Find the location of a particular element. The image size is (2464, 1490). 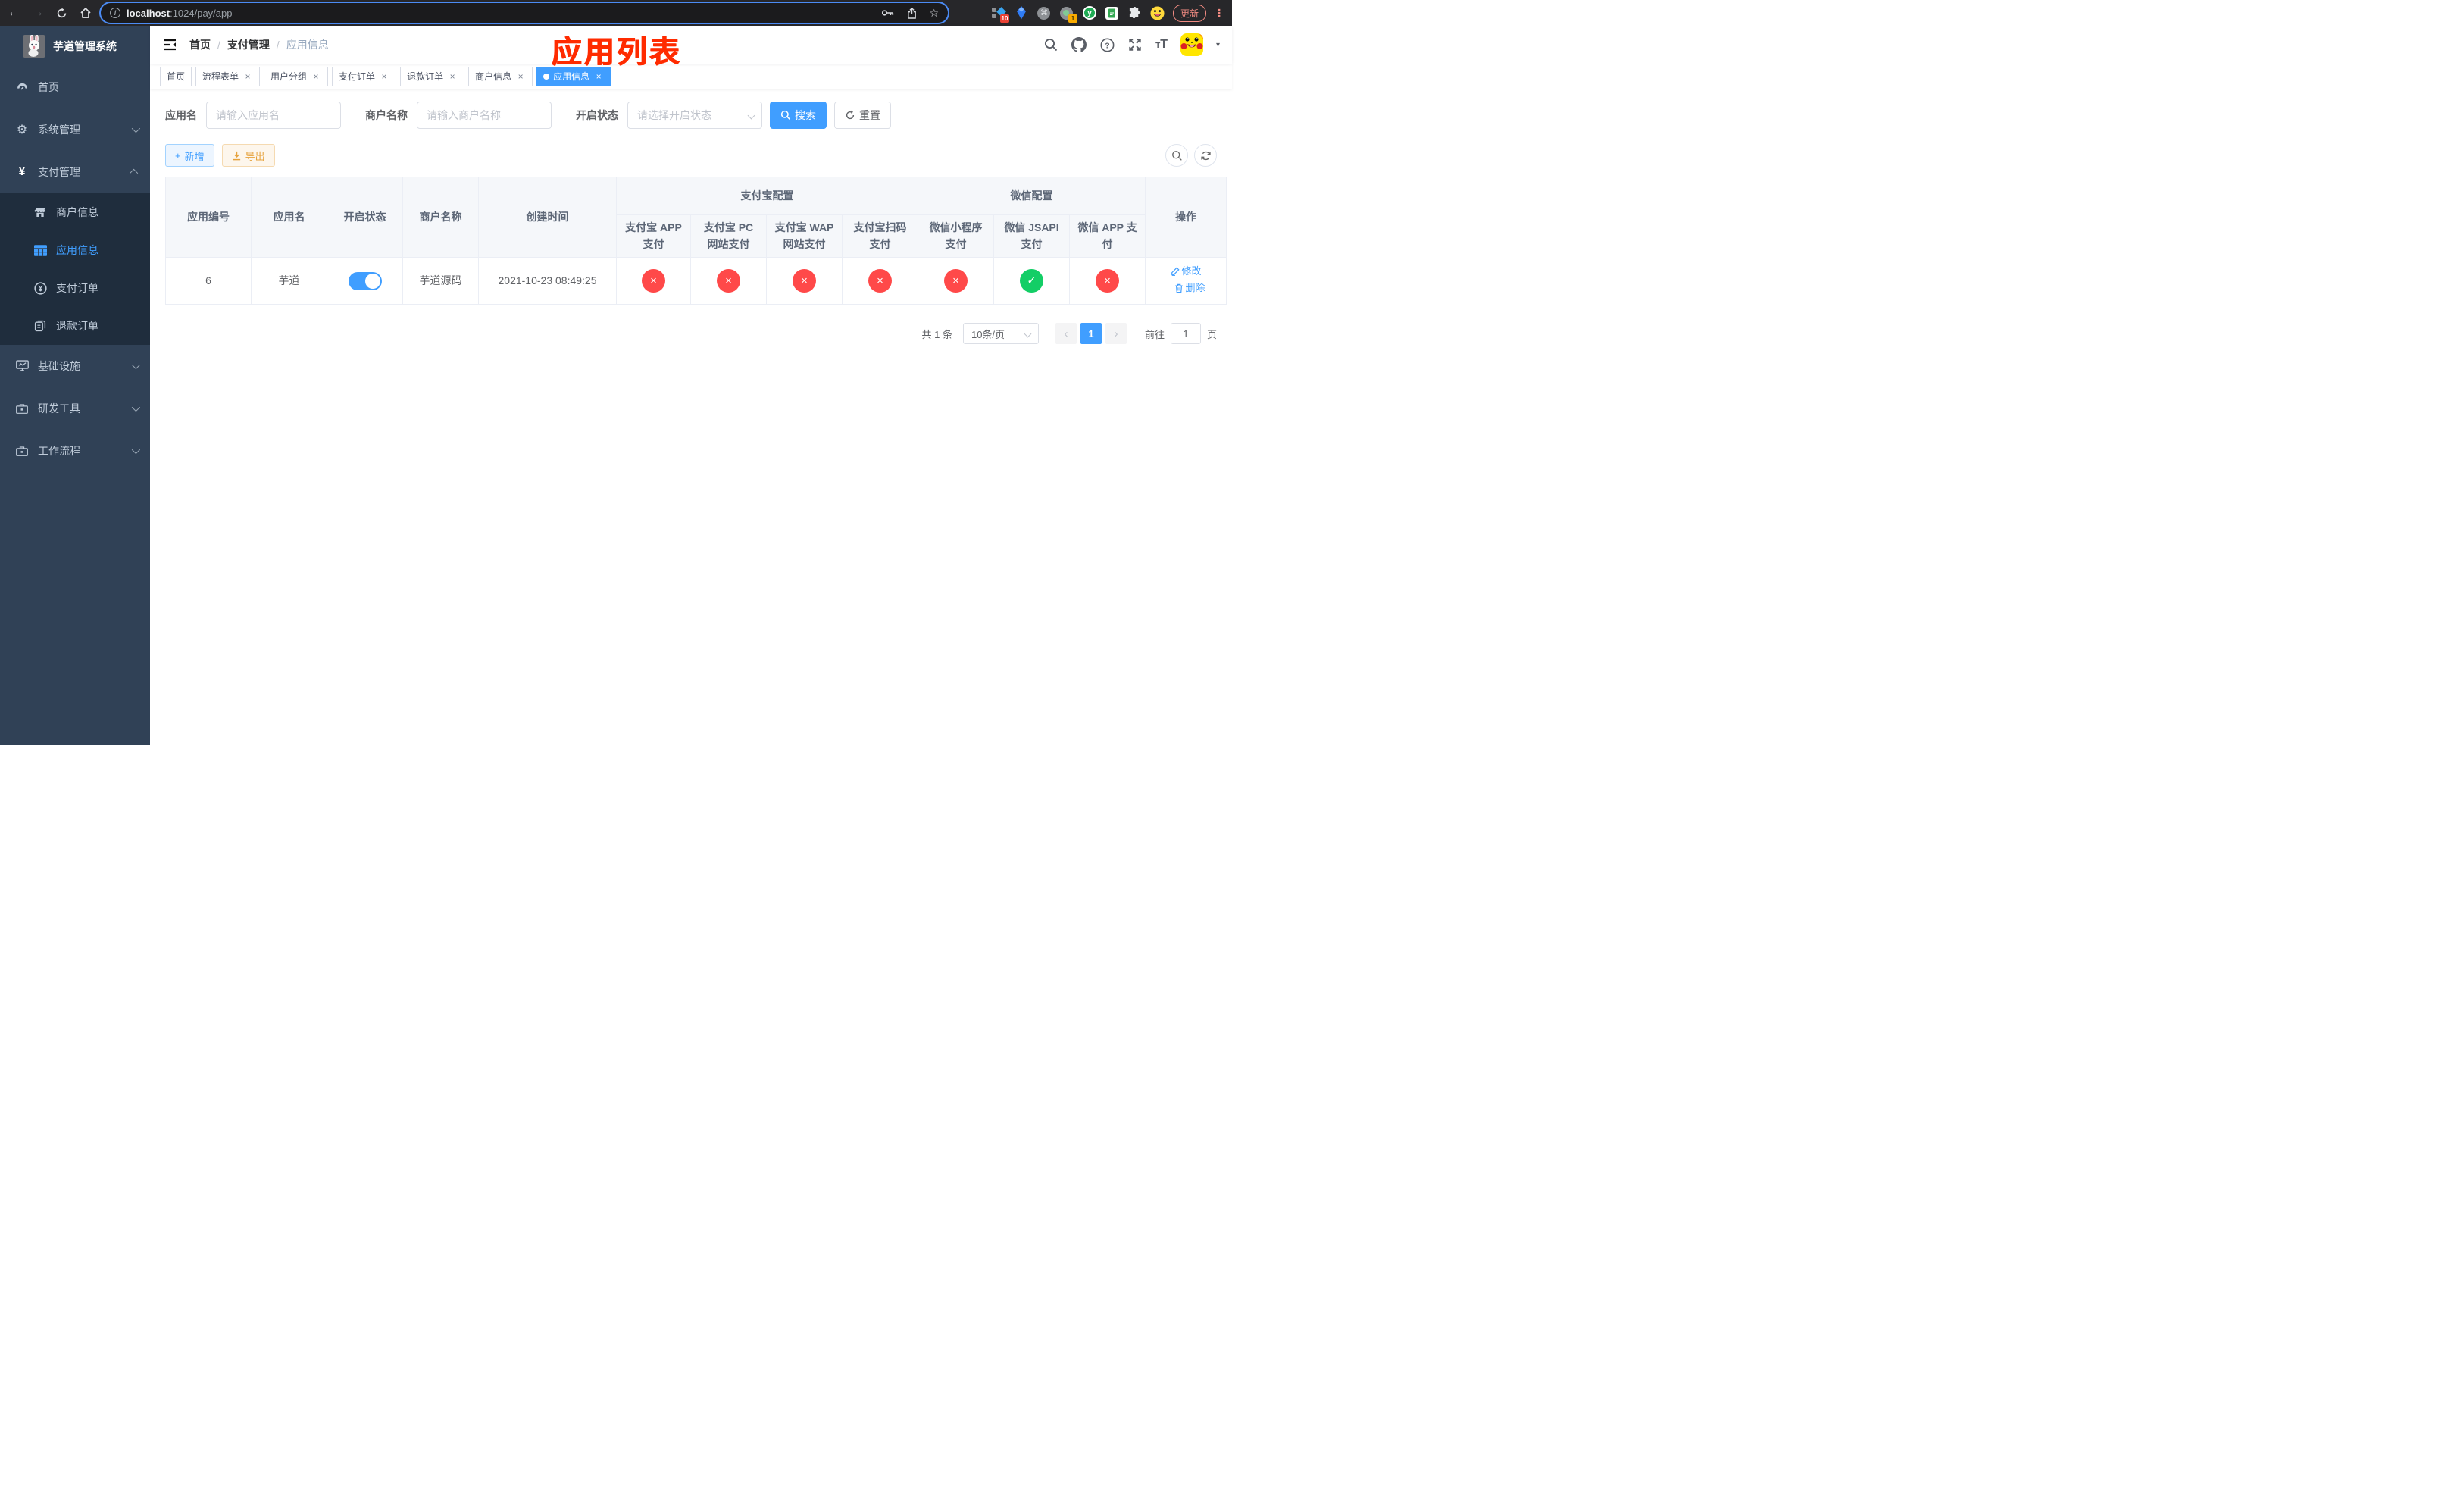

extension-notes-icon is located at coordinates (1112, 13).